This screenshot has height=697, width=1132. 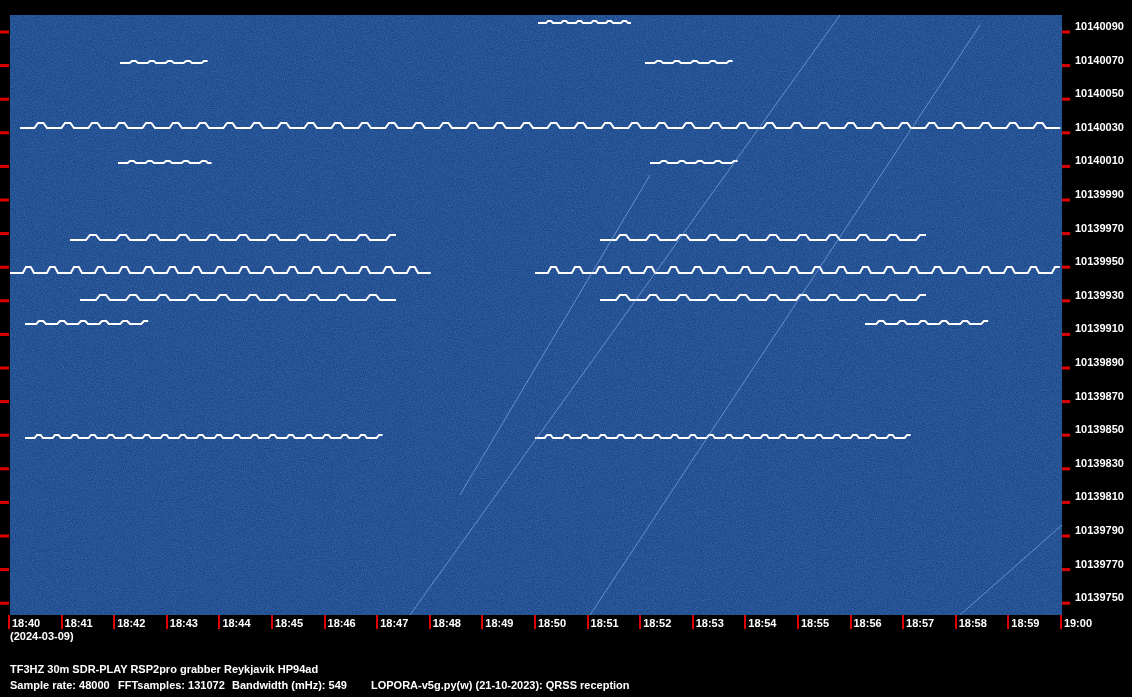 I want to click on info-text: FFTsamples: 131072, so click(x=172, y=685).